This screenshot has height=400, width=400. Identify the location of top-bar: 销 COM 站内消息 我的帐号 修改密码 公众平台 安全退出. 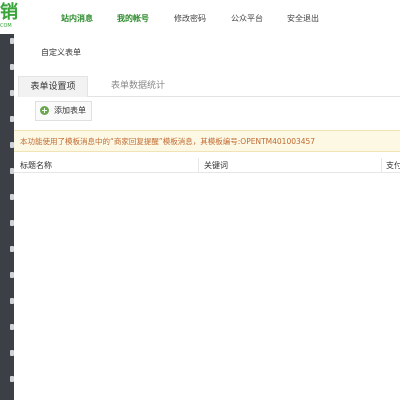
(200, 17).